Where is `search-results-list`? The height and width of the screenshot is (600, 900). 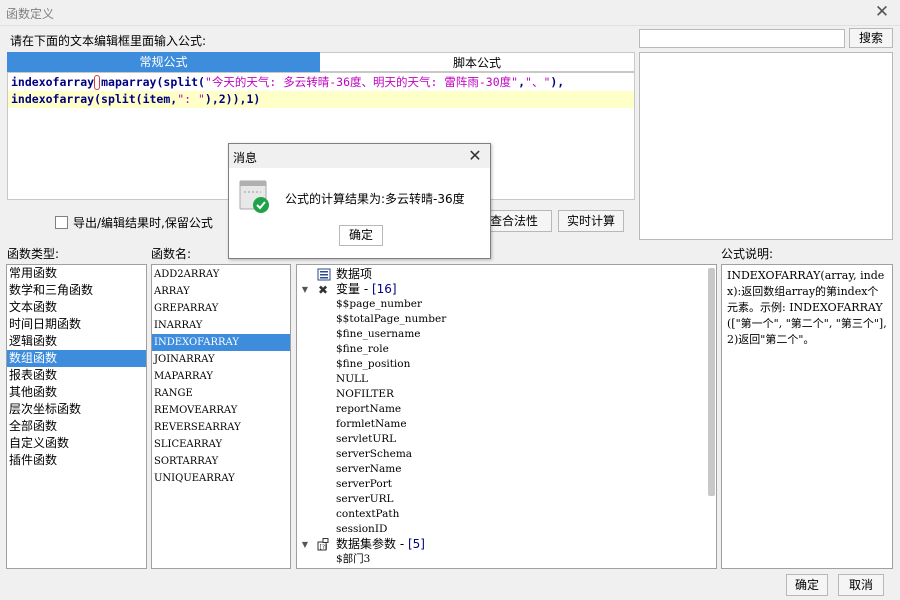
search-results-list is located at coordinates (766, 146).